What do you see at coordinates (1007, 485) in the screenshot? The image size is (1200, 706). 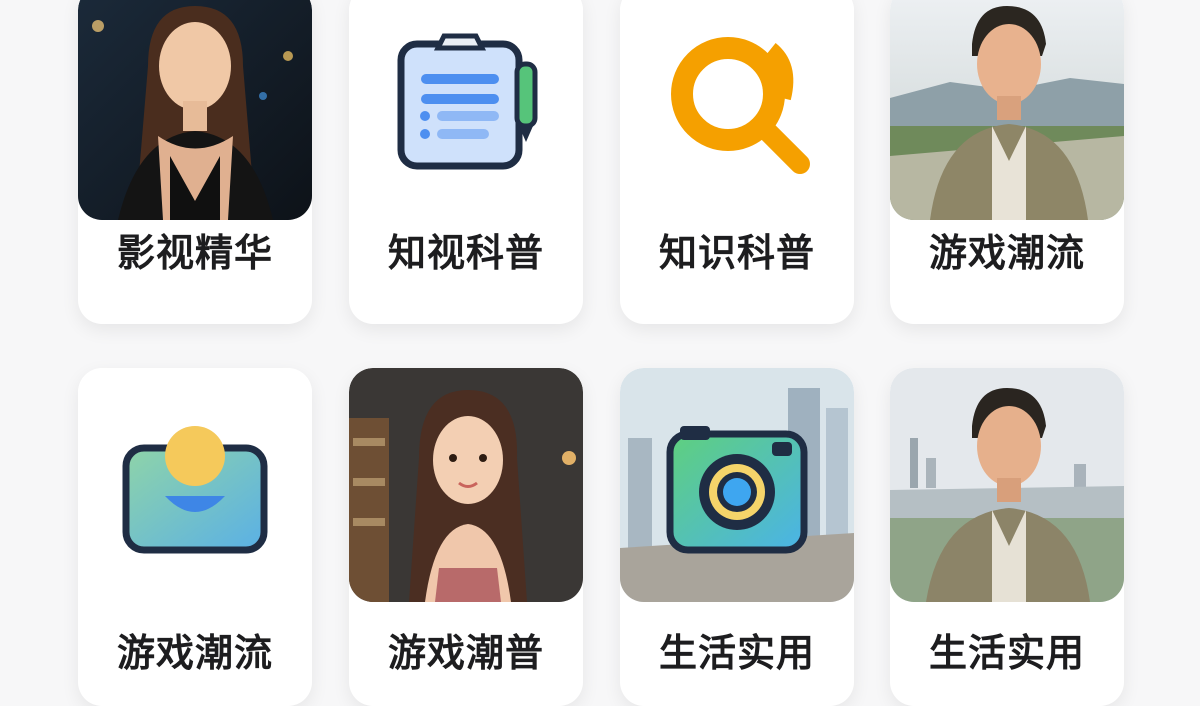 I see `portrait-man-city-photo` at bounding box center [1007, 485].